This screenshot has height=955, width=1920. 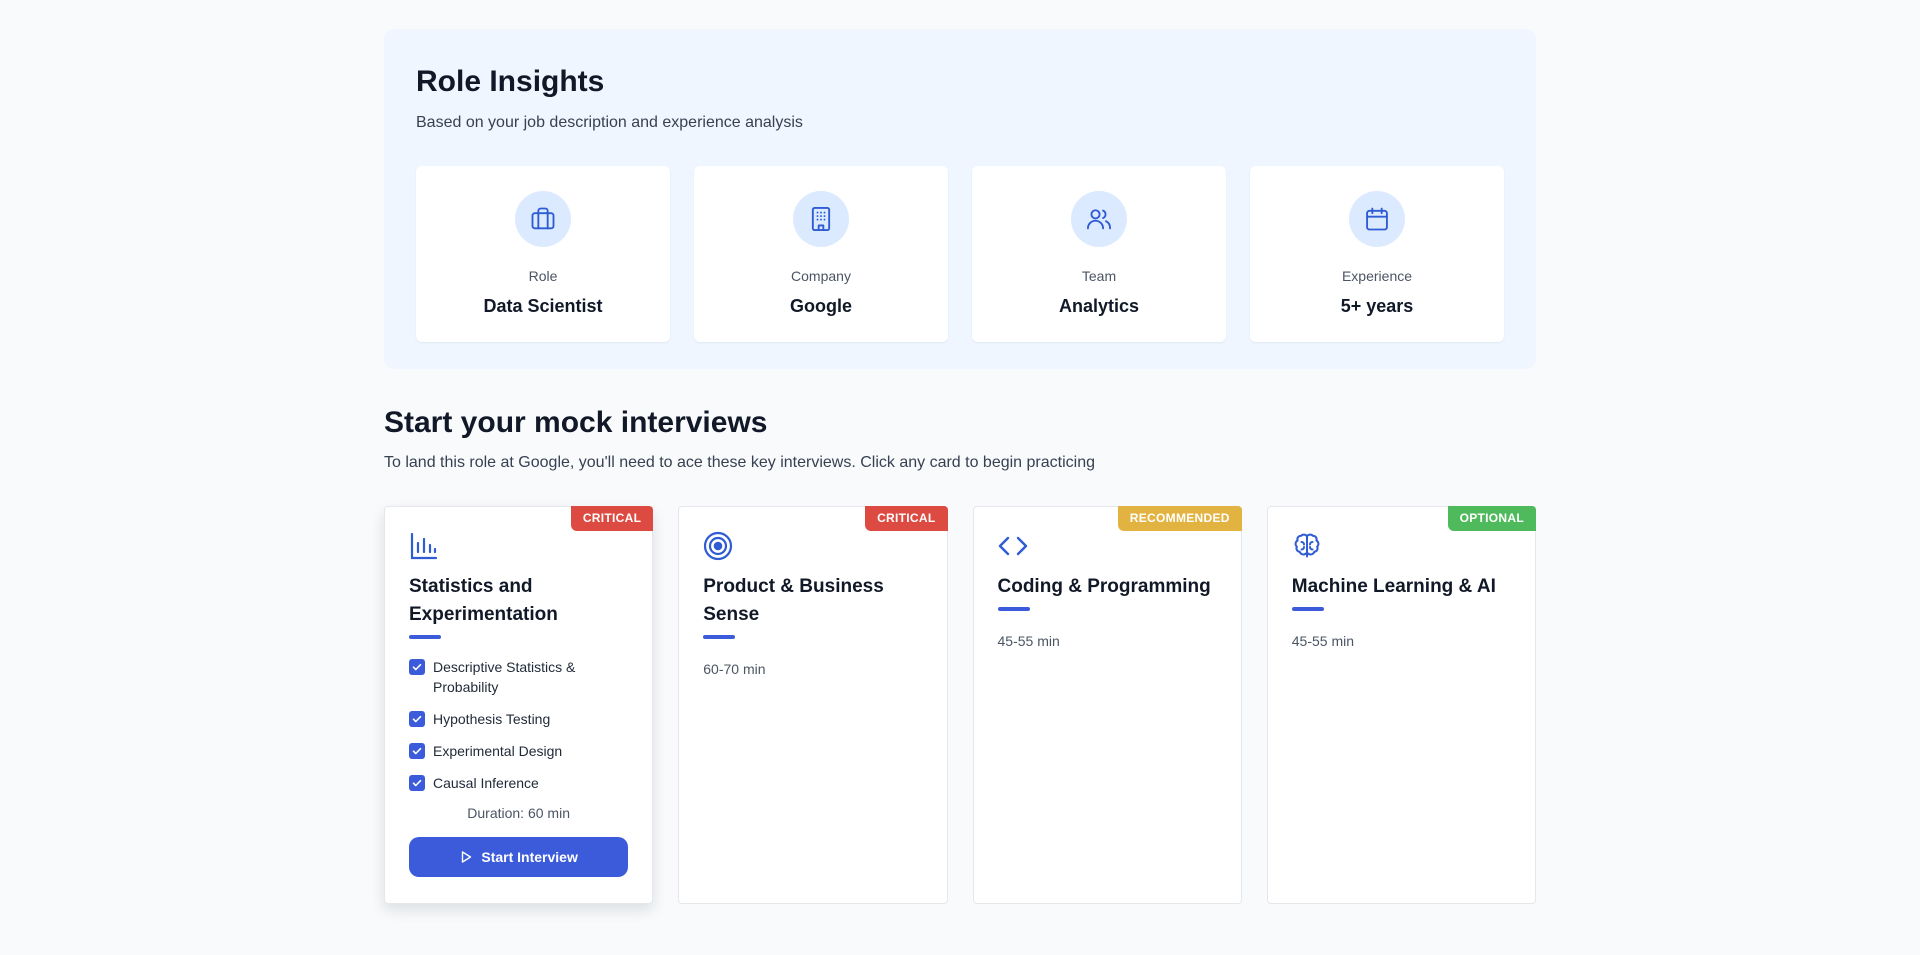 I want to click on users-icon, so click(x=1099, y=219).